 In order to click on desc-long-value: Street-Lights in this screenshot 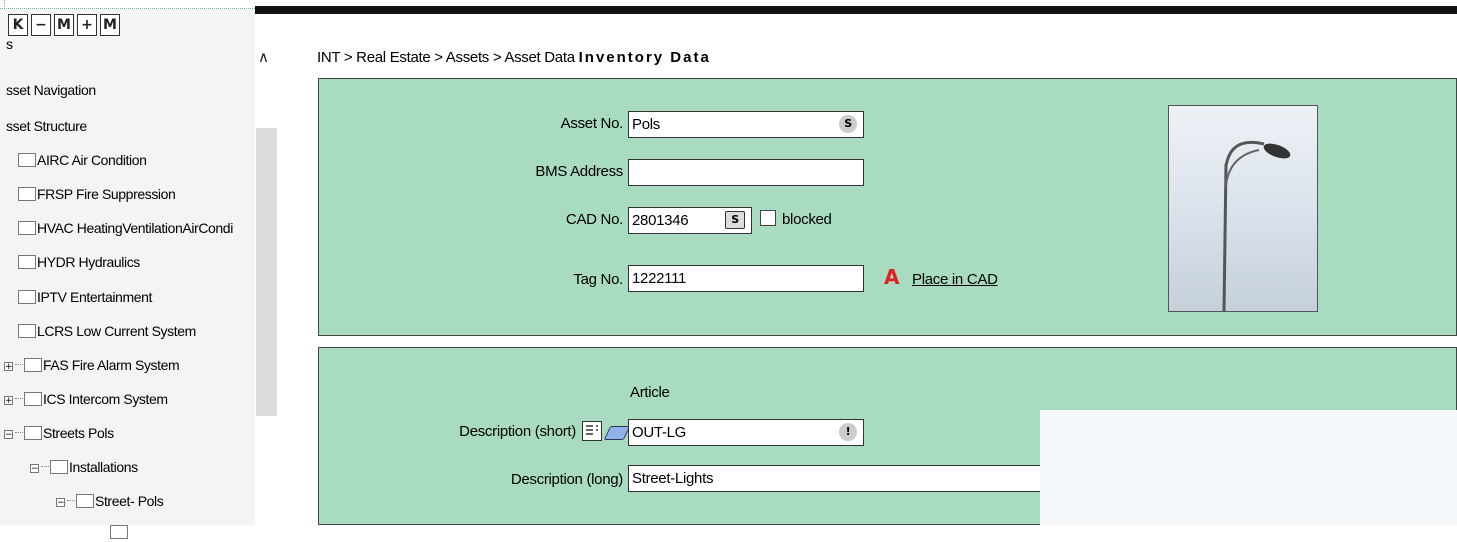, I will do `click(673, 478)`.